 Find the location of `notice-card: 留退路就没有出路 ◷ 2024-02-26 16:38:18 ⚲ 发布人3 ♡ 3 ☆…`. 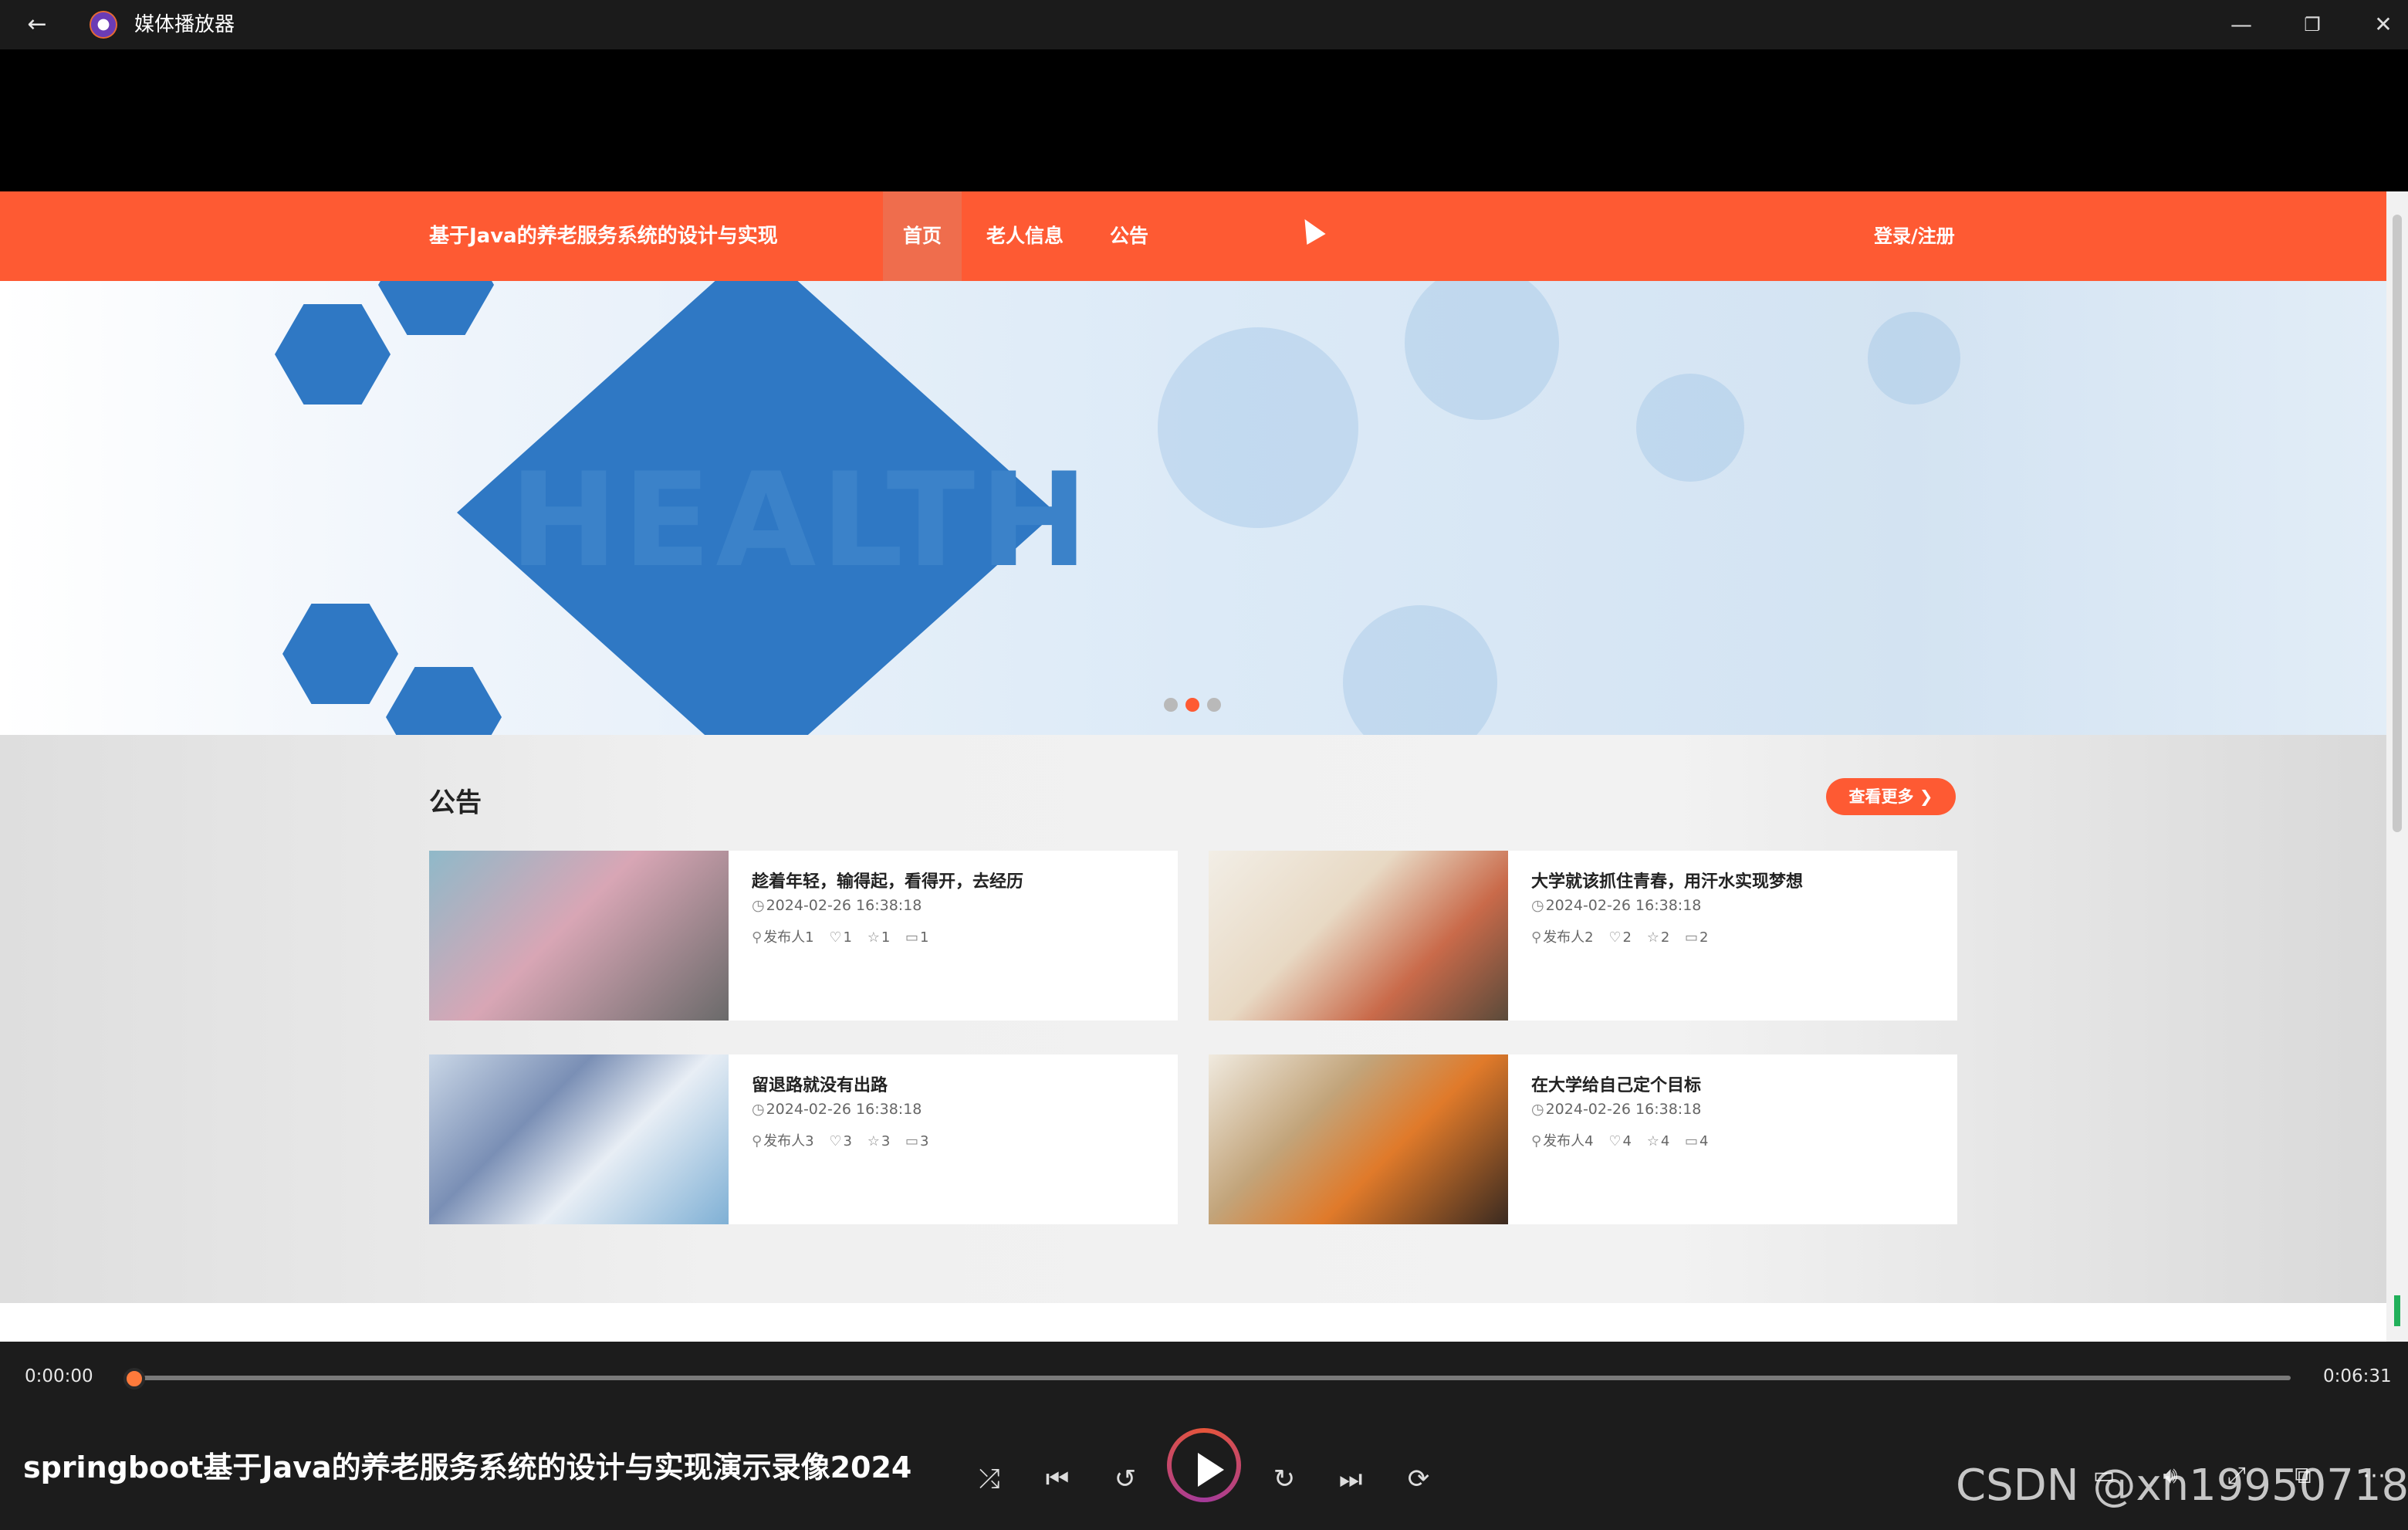

notice-card: 留退路就没有出路 ◷ 2024-02-26 16:38:18 ⚲ 发布人3 ♡ 3 ☆… is located at coordinates (803, 1139).